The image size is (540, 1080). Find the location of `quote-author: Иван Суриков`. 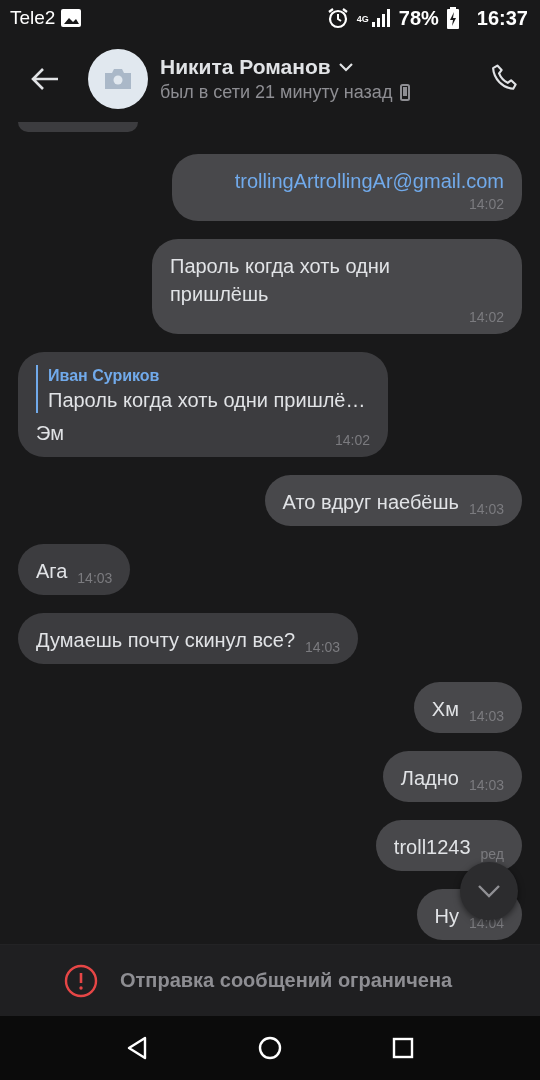

quote-author: Иван Суриков is located at coordinates (104, 376).